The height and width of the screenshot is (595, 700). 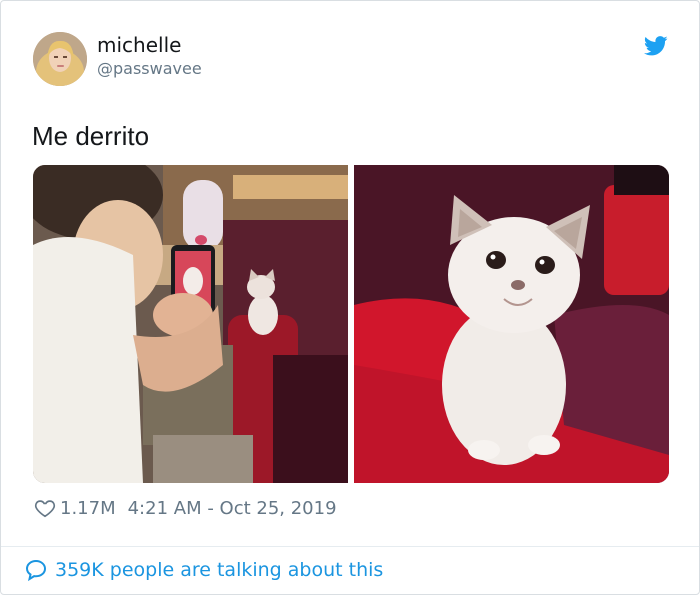 What do you see at coordinates (36, 570) in the screenshot?
I see `speech-bubble-icon` at bounding box center [36, 570].